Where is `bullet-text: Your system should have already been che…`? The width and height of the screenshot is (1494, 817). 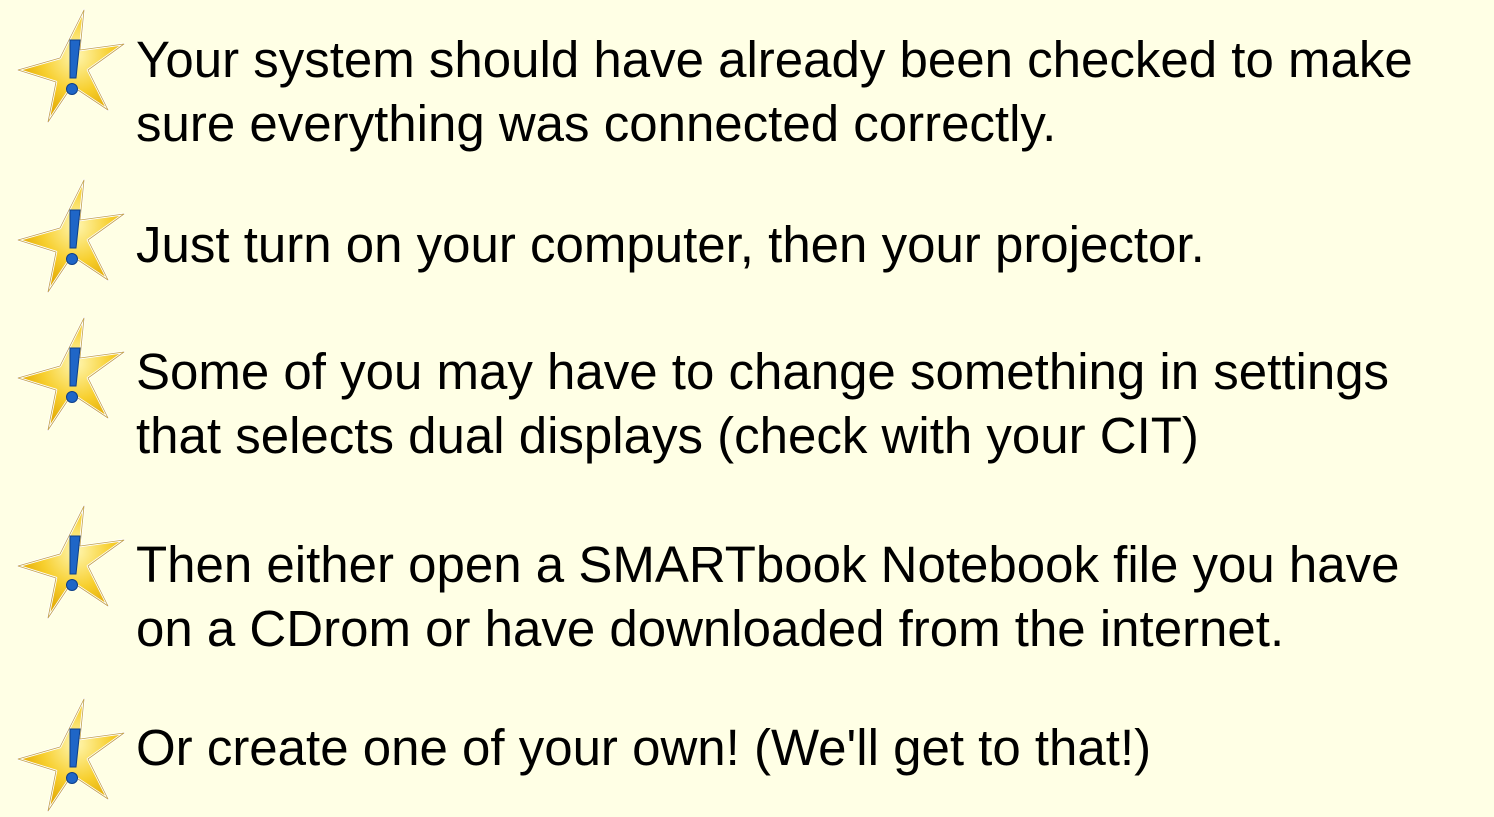 bullet-text: Your system should have already been che… is located at coordinates (811, 92).